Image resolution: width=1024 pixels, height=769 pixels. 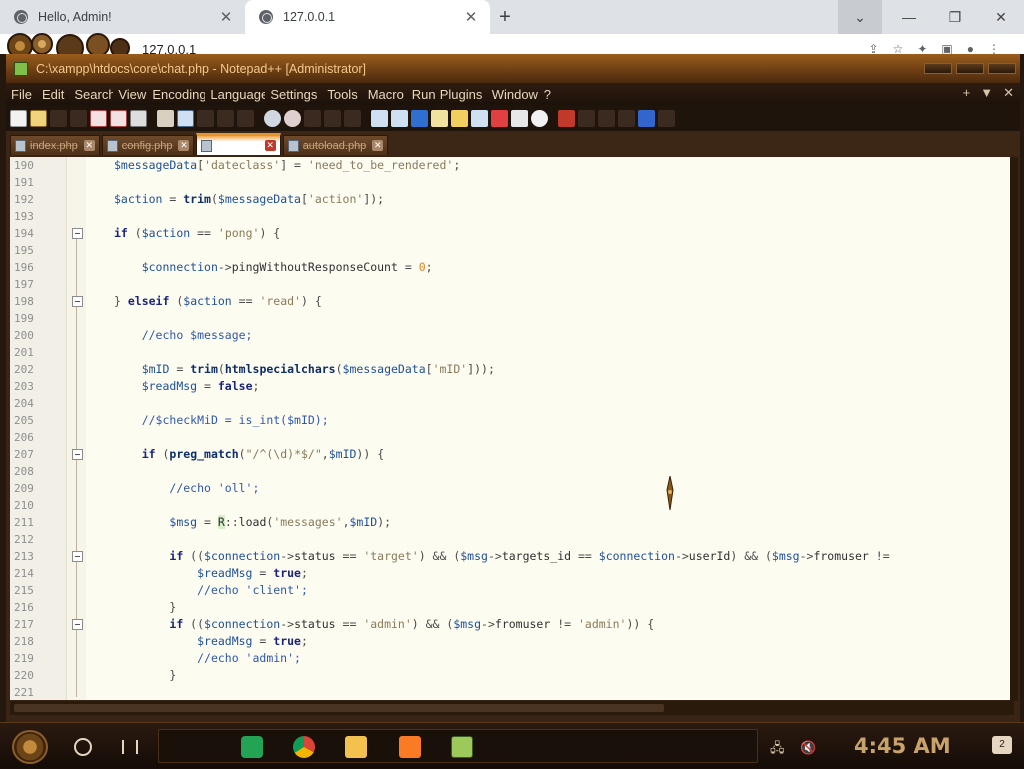 I want to click on search-icon, so click(x=83, y=747).